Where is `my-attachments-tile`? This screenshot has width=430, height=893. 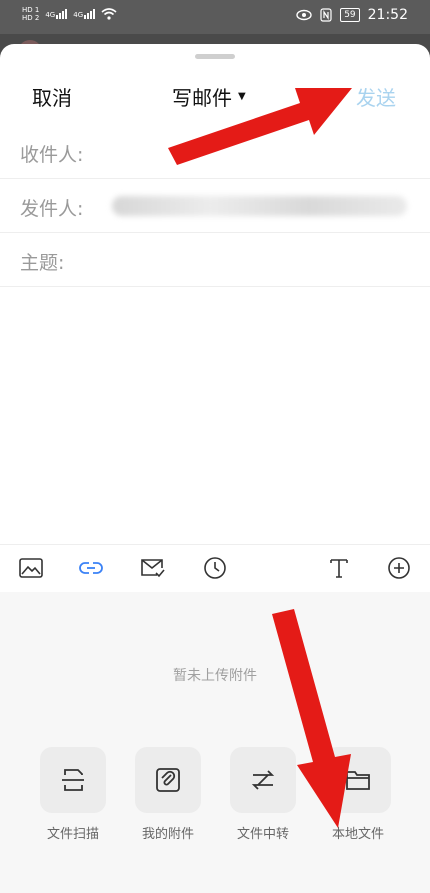 my-attachments-tile is located at coordinates (168, 780).